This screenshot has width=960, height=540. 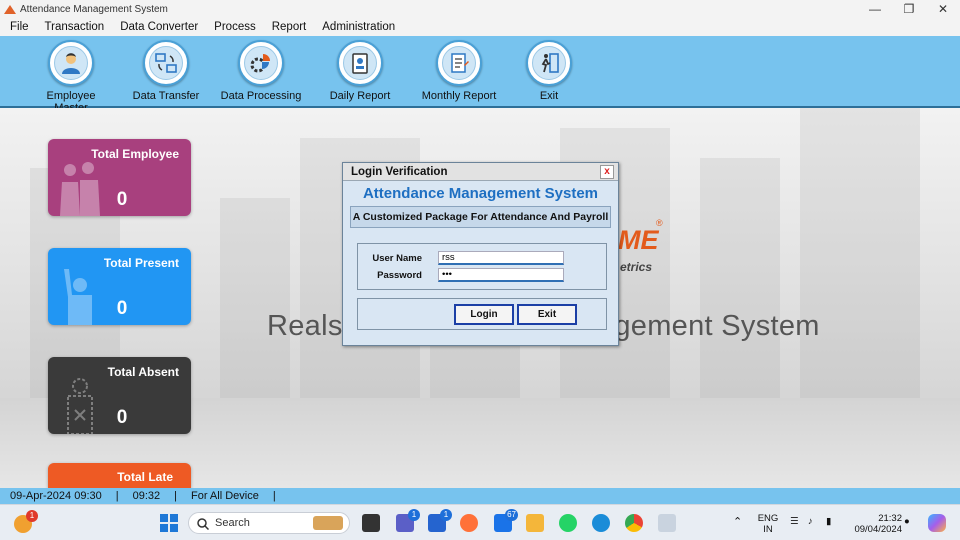 I want to click on employee-icon, so click(x=71, y=63).